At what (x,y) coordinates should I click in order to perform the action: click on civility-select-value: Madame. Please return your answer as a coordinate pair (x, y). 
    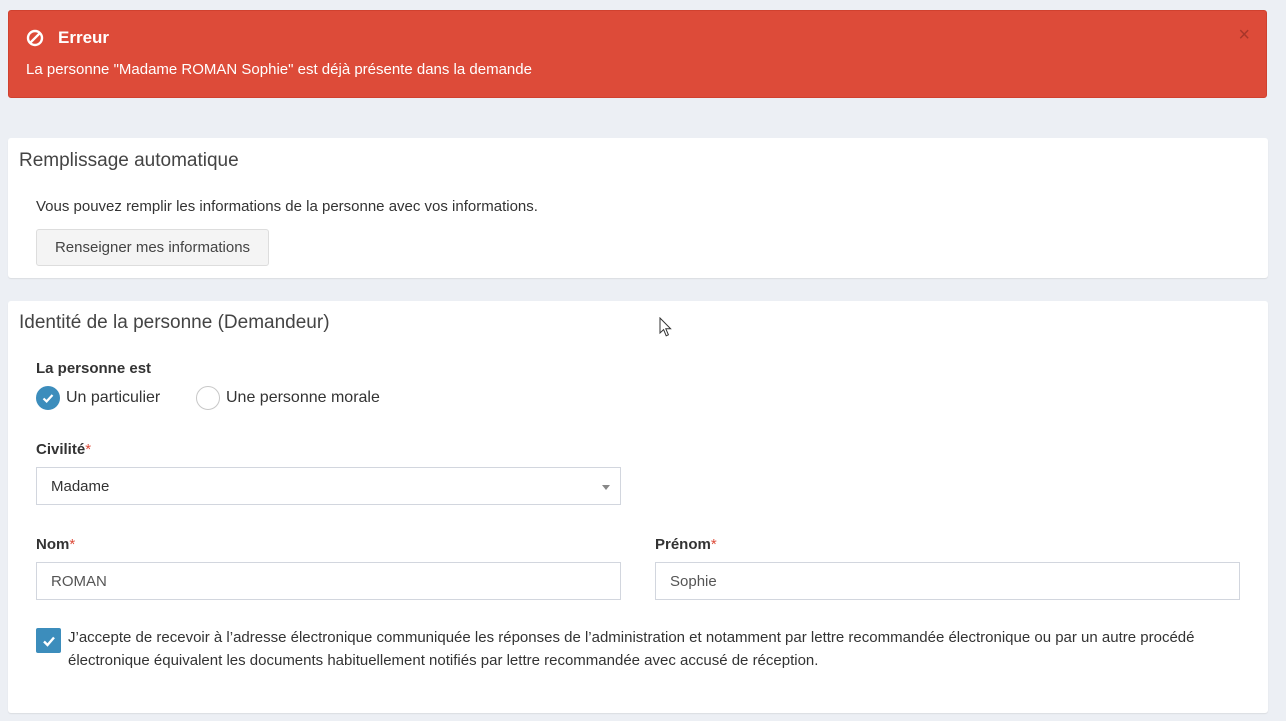
    Looking at the image, I should click on (80, 486).